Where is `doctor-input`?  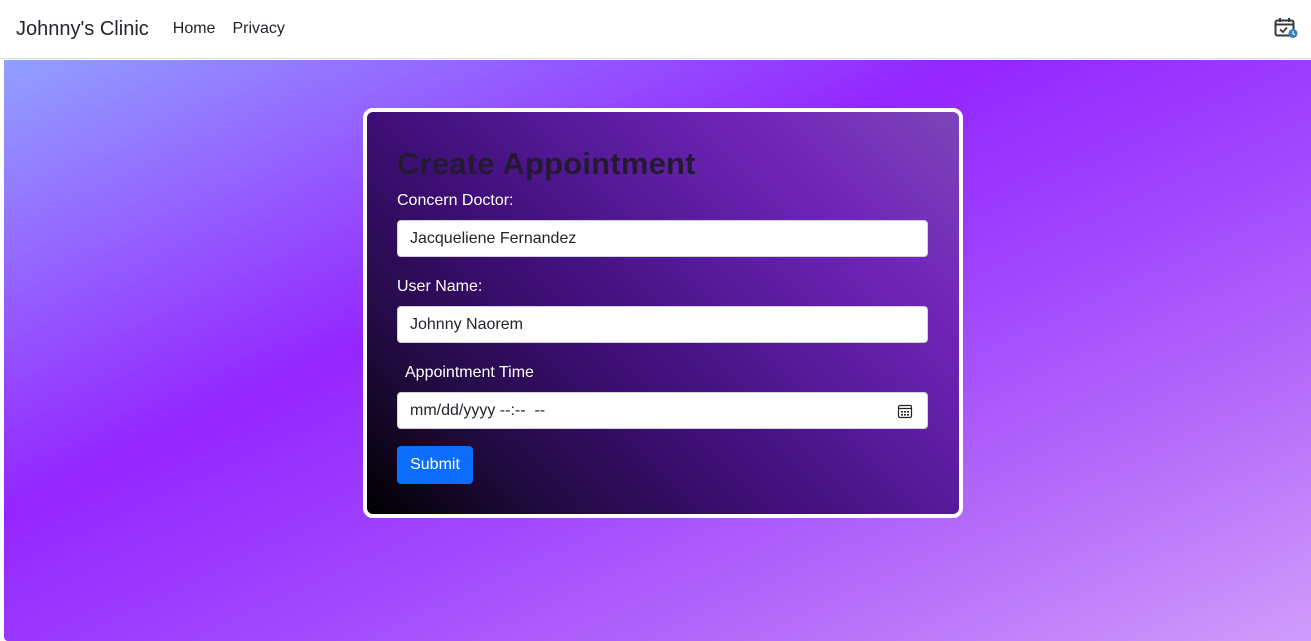
doctor-input is located at coordinates (662, 238).